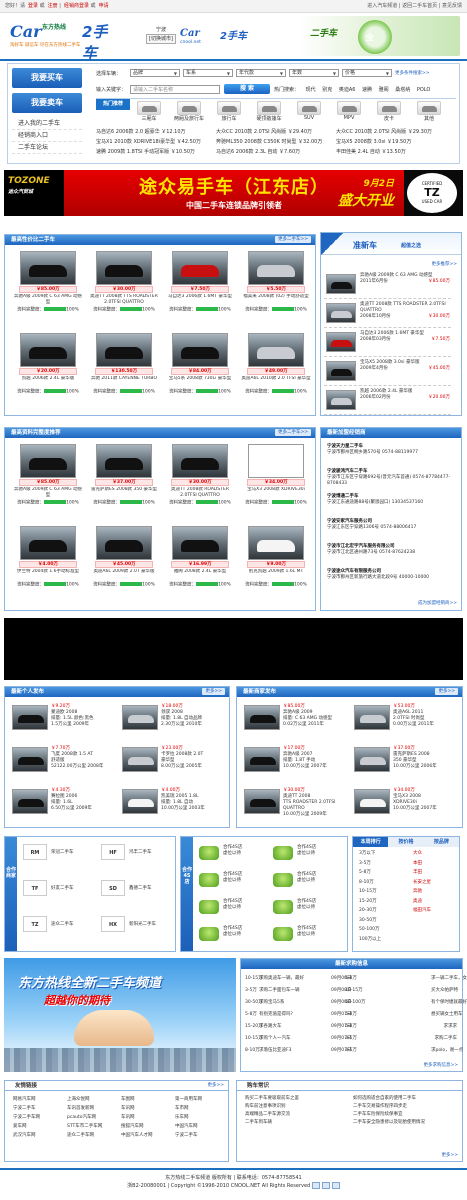  What do you see at coordinates (422, 854) in the screenshot?
I see `brand-item: 大众` at bounding box center [422, 854].